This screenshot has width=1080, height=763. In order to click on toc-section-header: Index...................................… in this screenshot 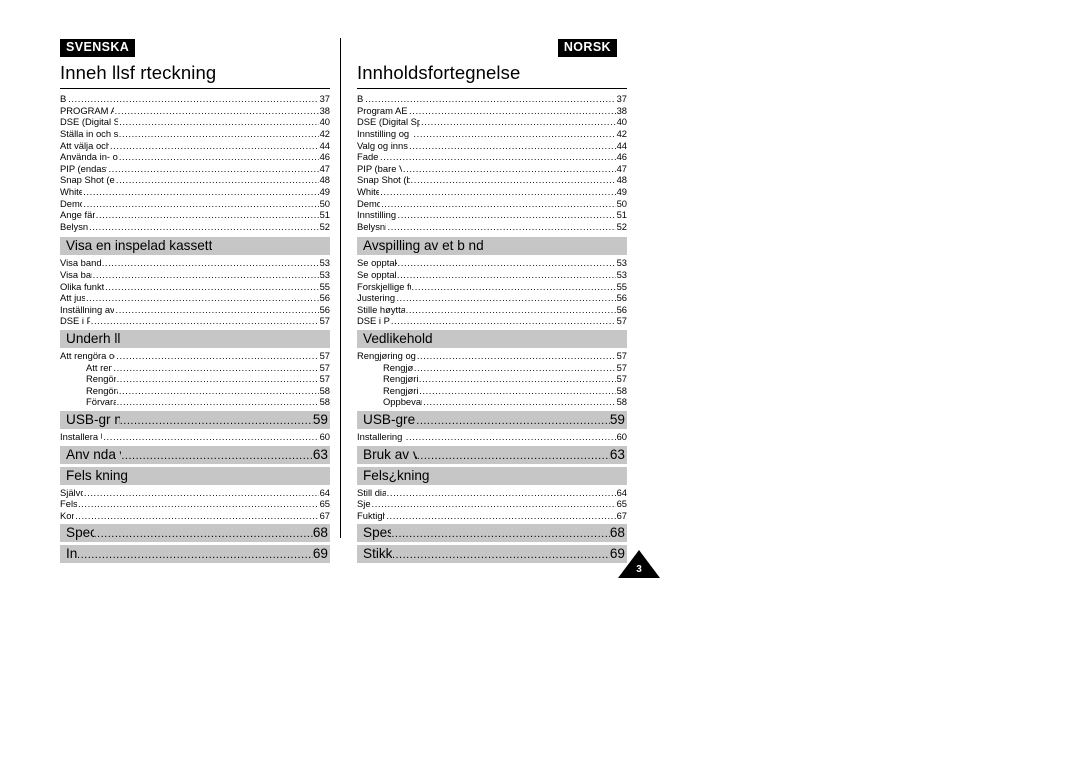, I will do `click(195, 554)`.